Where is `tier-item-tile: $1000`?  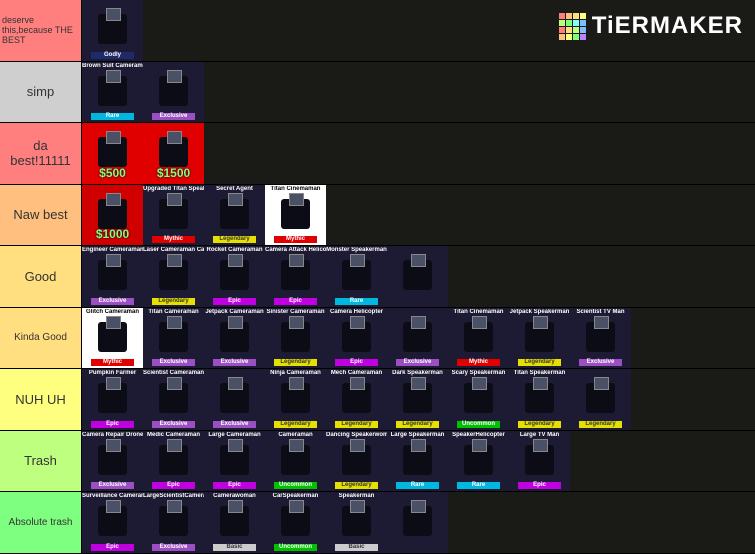
tier-item-tile: $1000 is located at coordinates (112, 214).